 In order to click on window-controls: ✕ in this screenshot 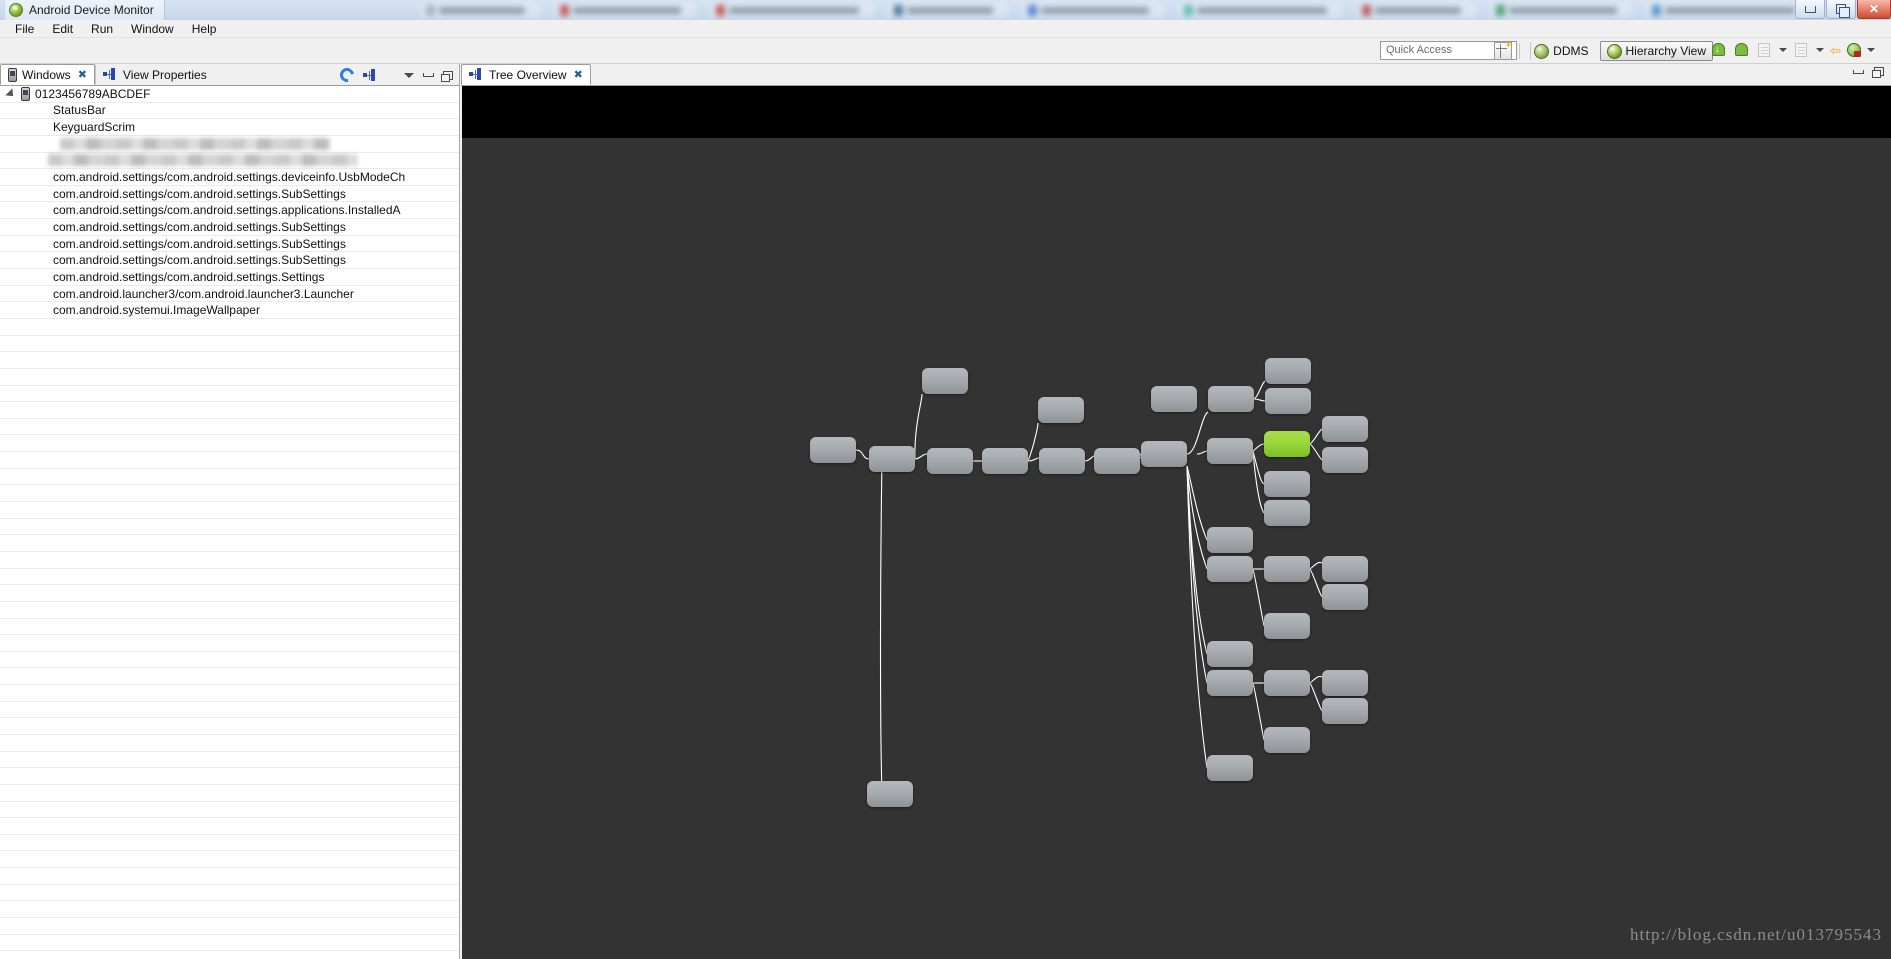, I will do `click(1842, 10)`.